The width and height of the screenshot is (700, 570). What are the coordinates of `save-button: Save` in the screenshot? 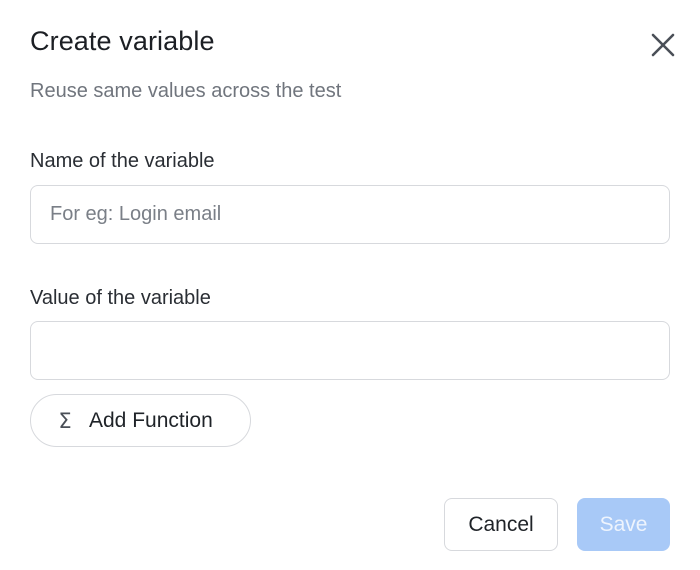 It's located at (623, 524).